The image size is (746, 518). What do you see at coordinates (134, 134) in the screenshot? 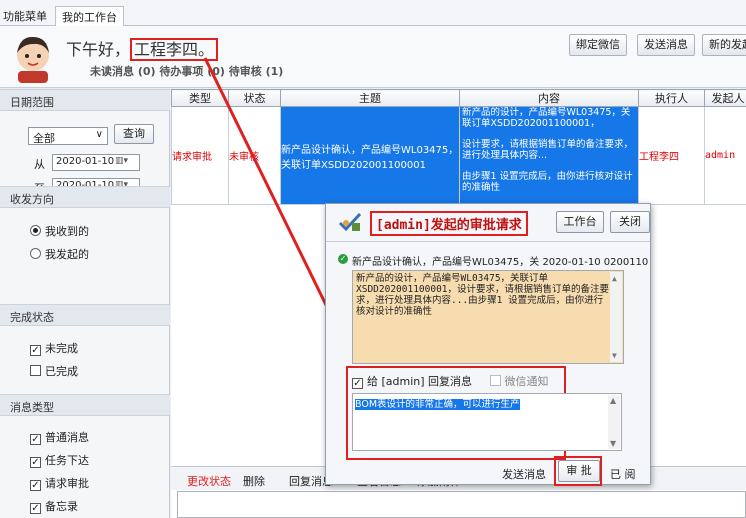
I see `query-button: 查询` at bounding box center [134, 134].